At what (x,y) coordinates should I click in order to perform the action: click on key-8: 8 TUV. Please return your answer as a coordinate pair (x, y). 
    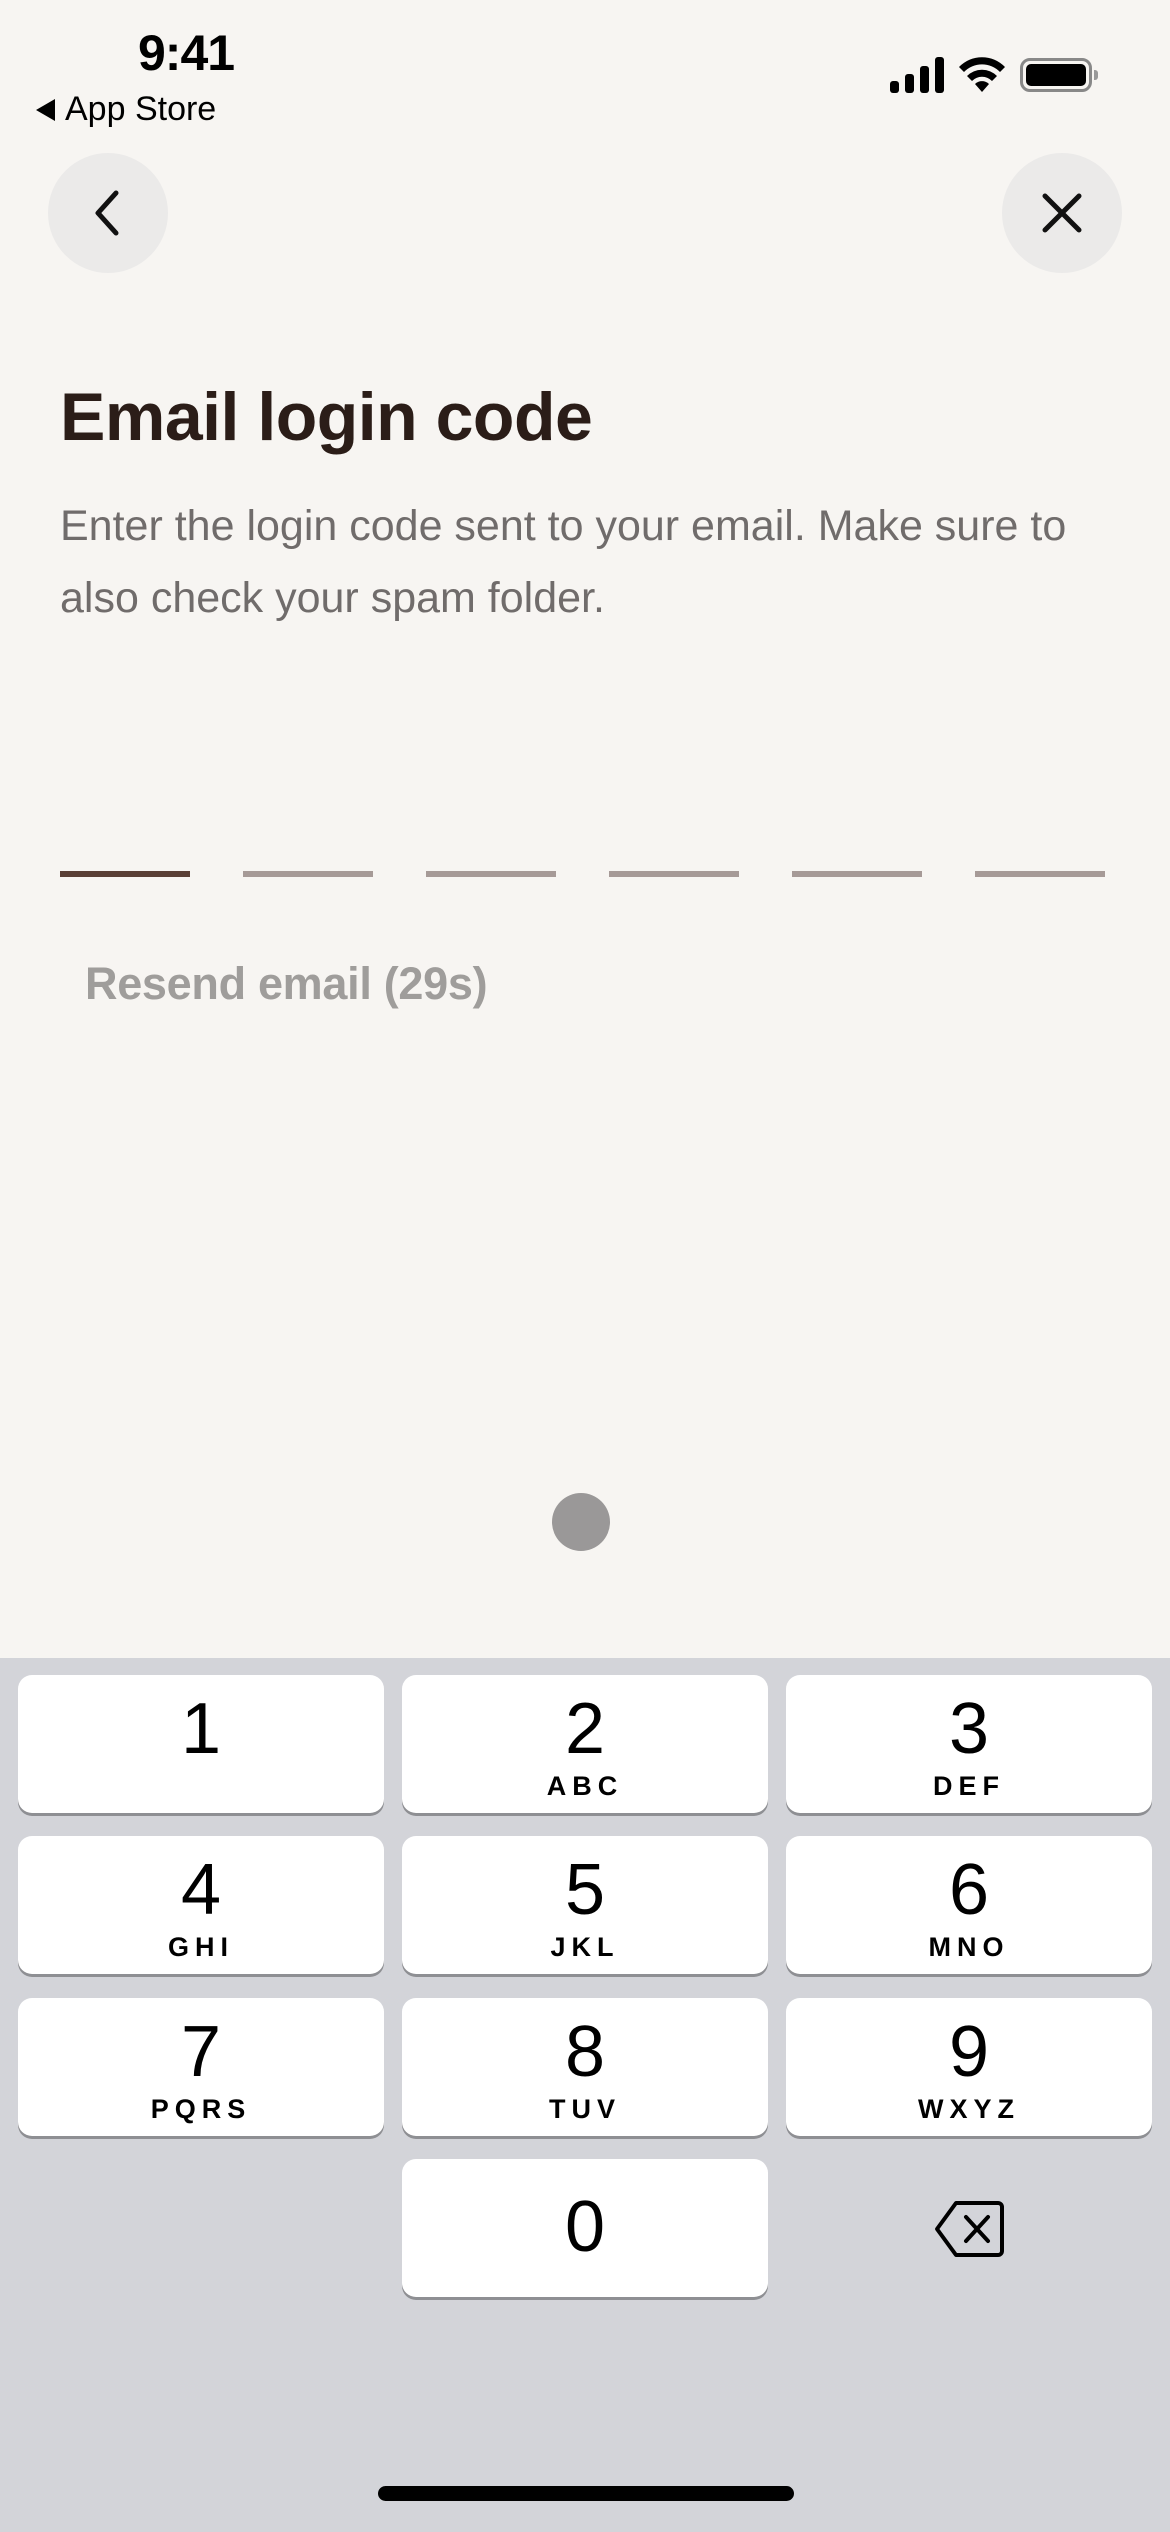
    Looking at the image, I should click on (585, 2067).